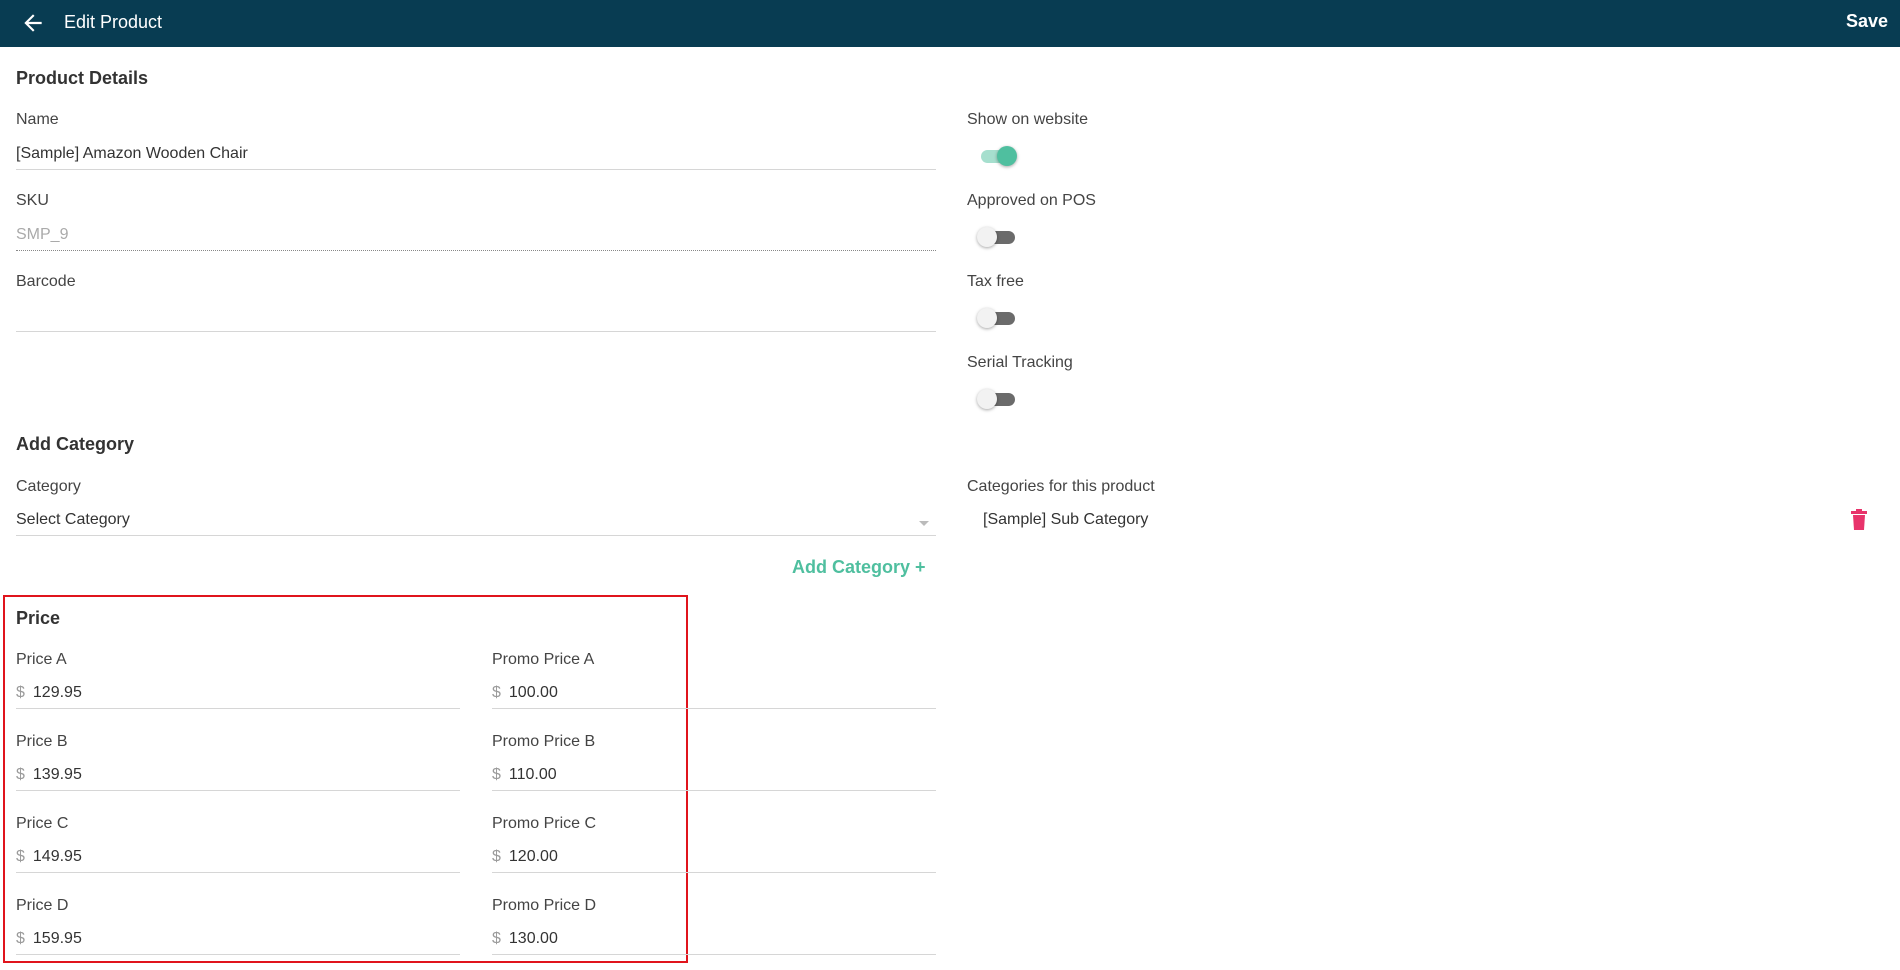 The height and width of the screenshot is (970, 1900). What do you see at coordinates (1066, 519) in the screenshot?
I see `assigned-category-item: [Sample] Sub Category` at bounding box center [1066, 519].